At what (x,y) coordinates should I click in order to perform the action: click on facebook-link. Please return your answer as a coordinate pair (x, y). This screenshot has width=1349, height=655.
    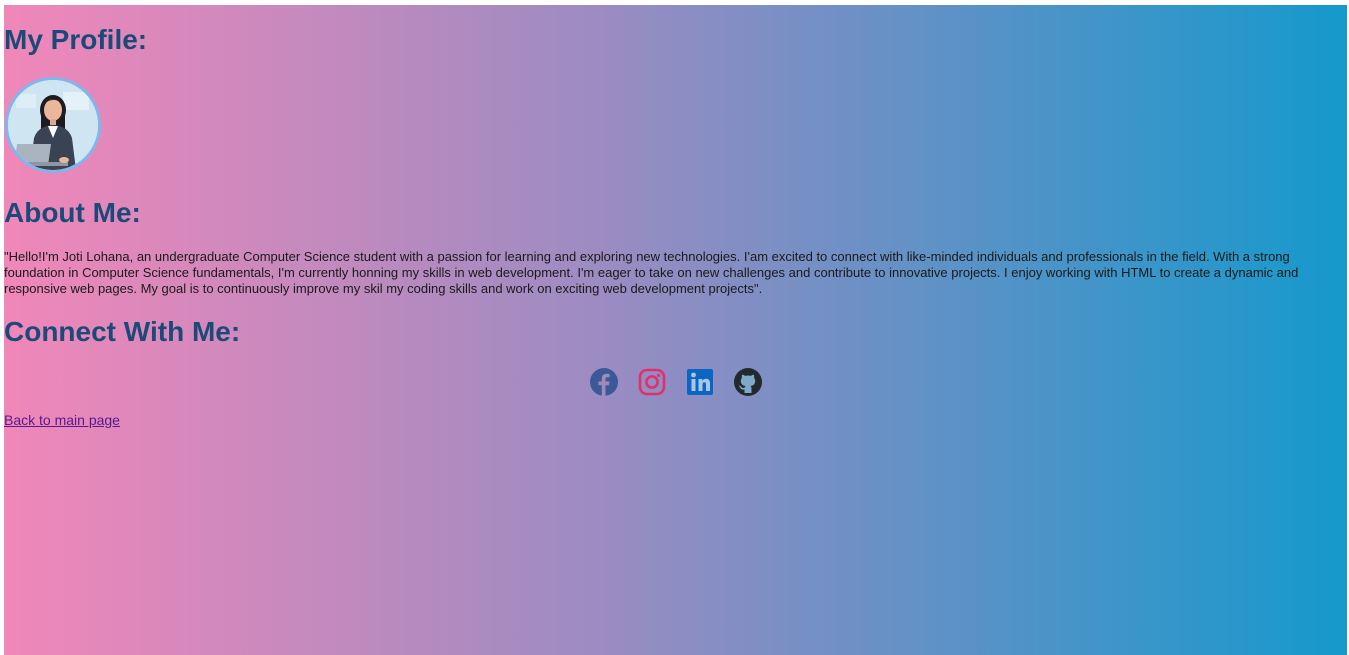
    Looking at the image, I should click on (604, 382).